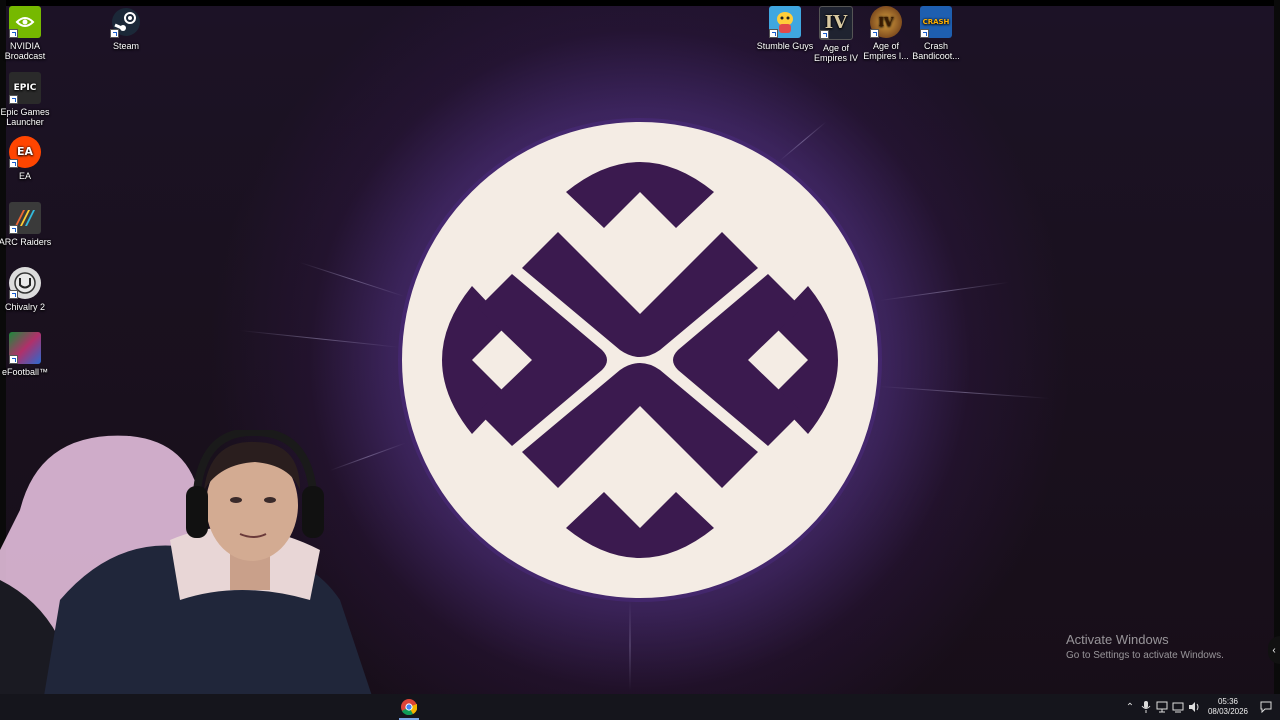 This screenshot has height=720, width=1280. I want to click on taskbar-clock: 05:36 08/03/2026, so click(1228, 707).